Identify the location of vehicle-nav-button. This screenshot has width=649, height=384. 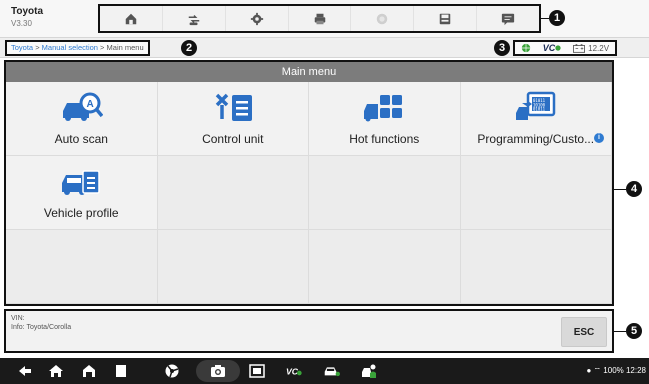
(332, 371).